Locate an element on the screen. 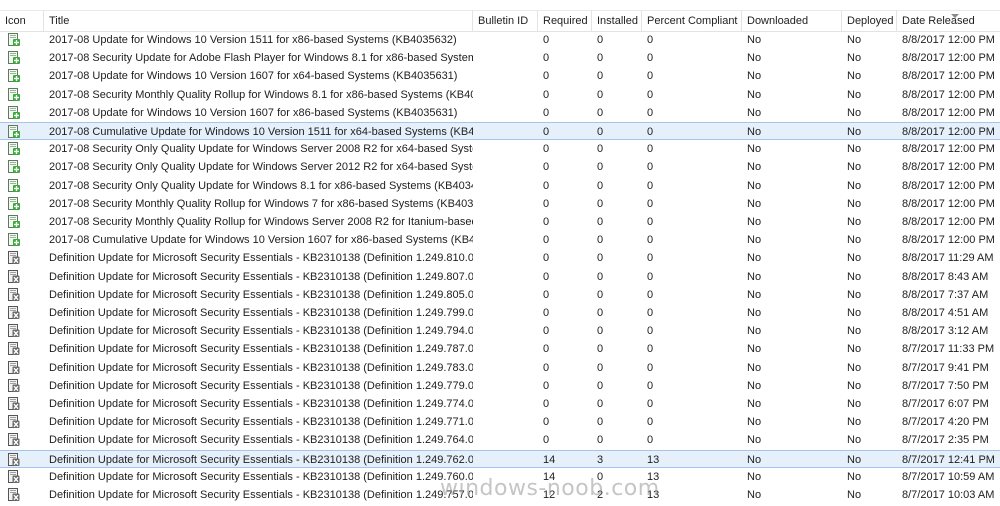 The image size is (1000, 506). column-header-bulletin-id: Bulletin ID is located at coordinates (505, 21).